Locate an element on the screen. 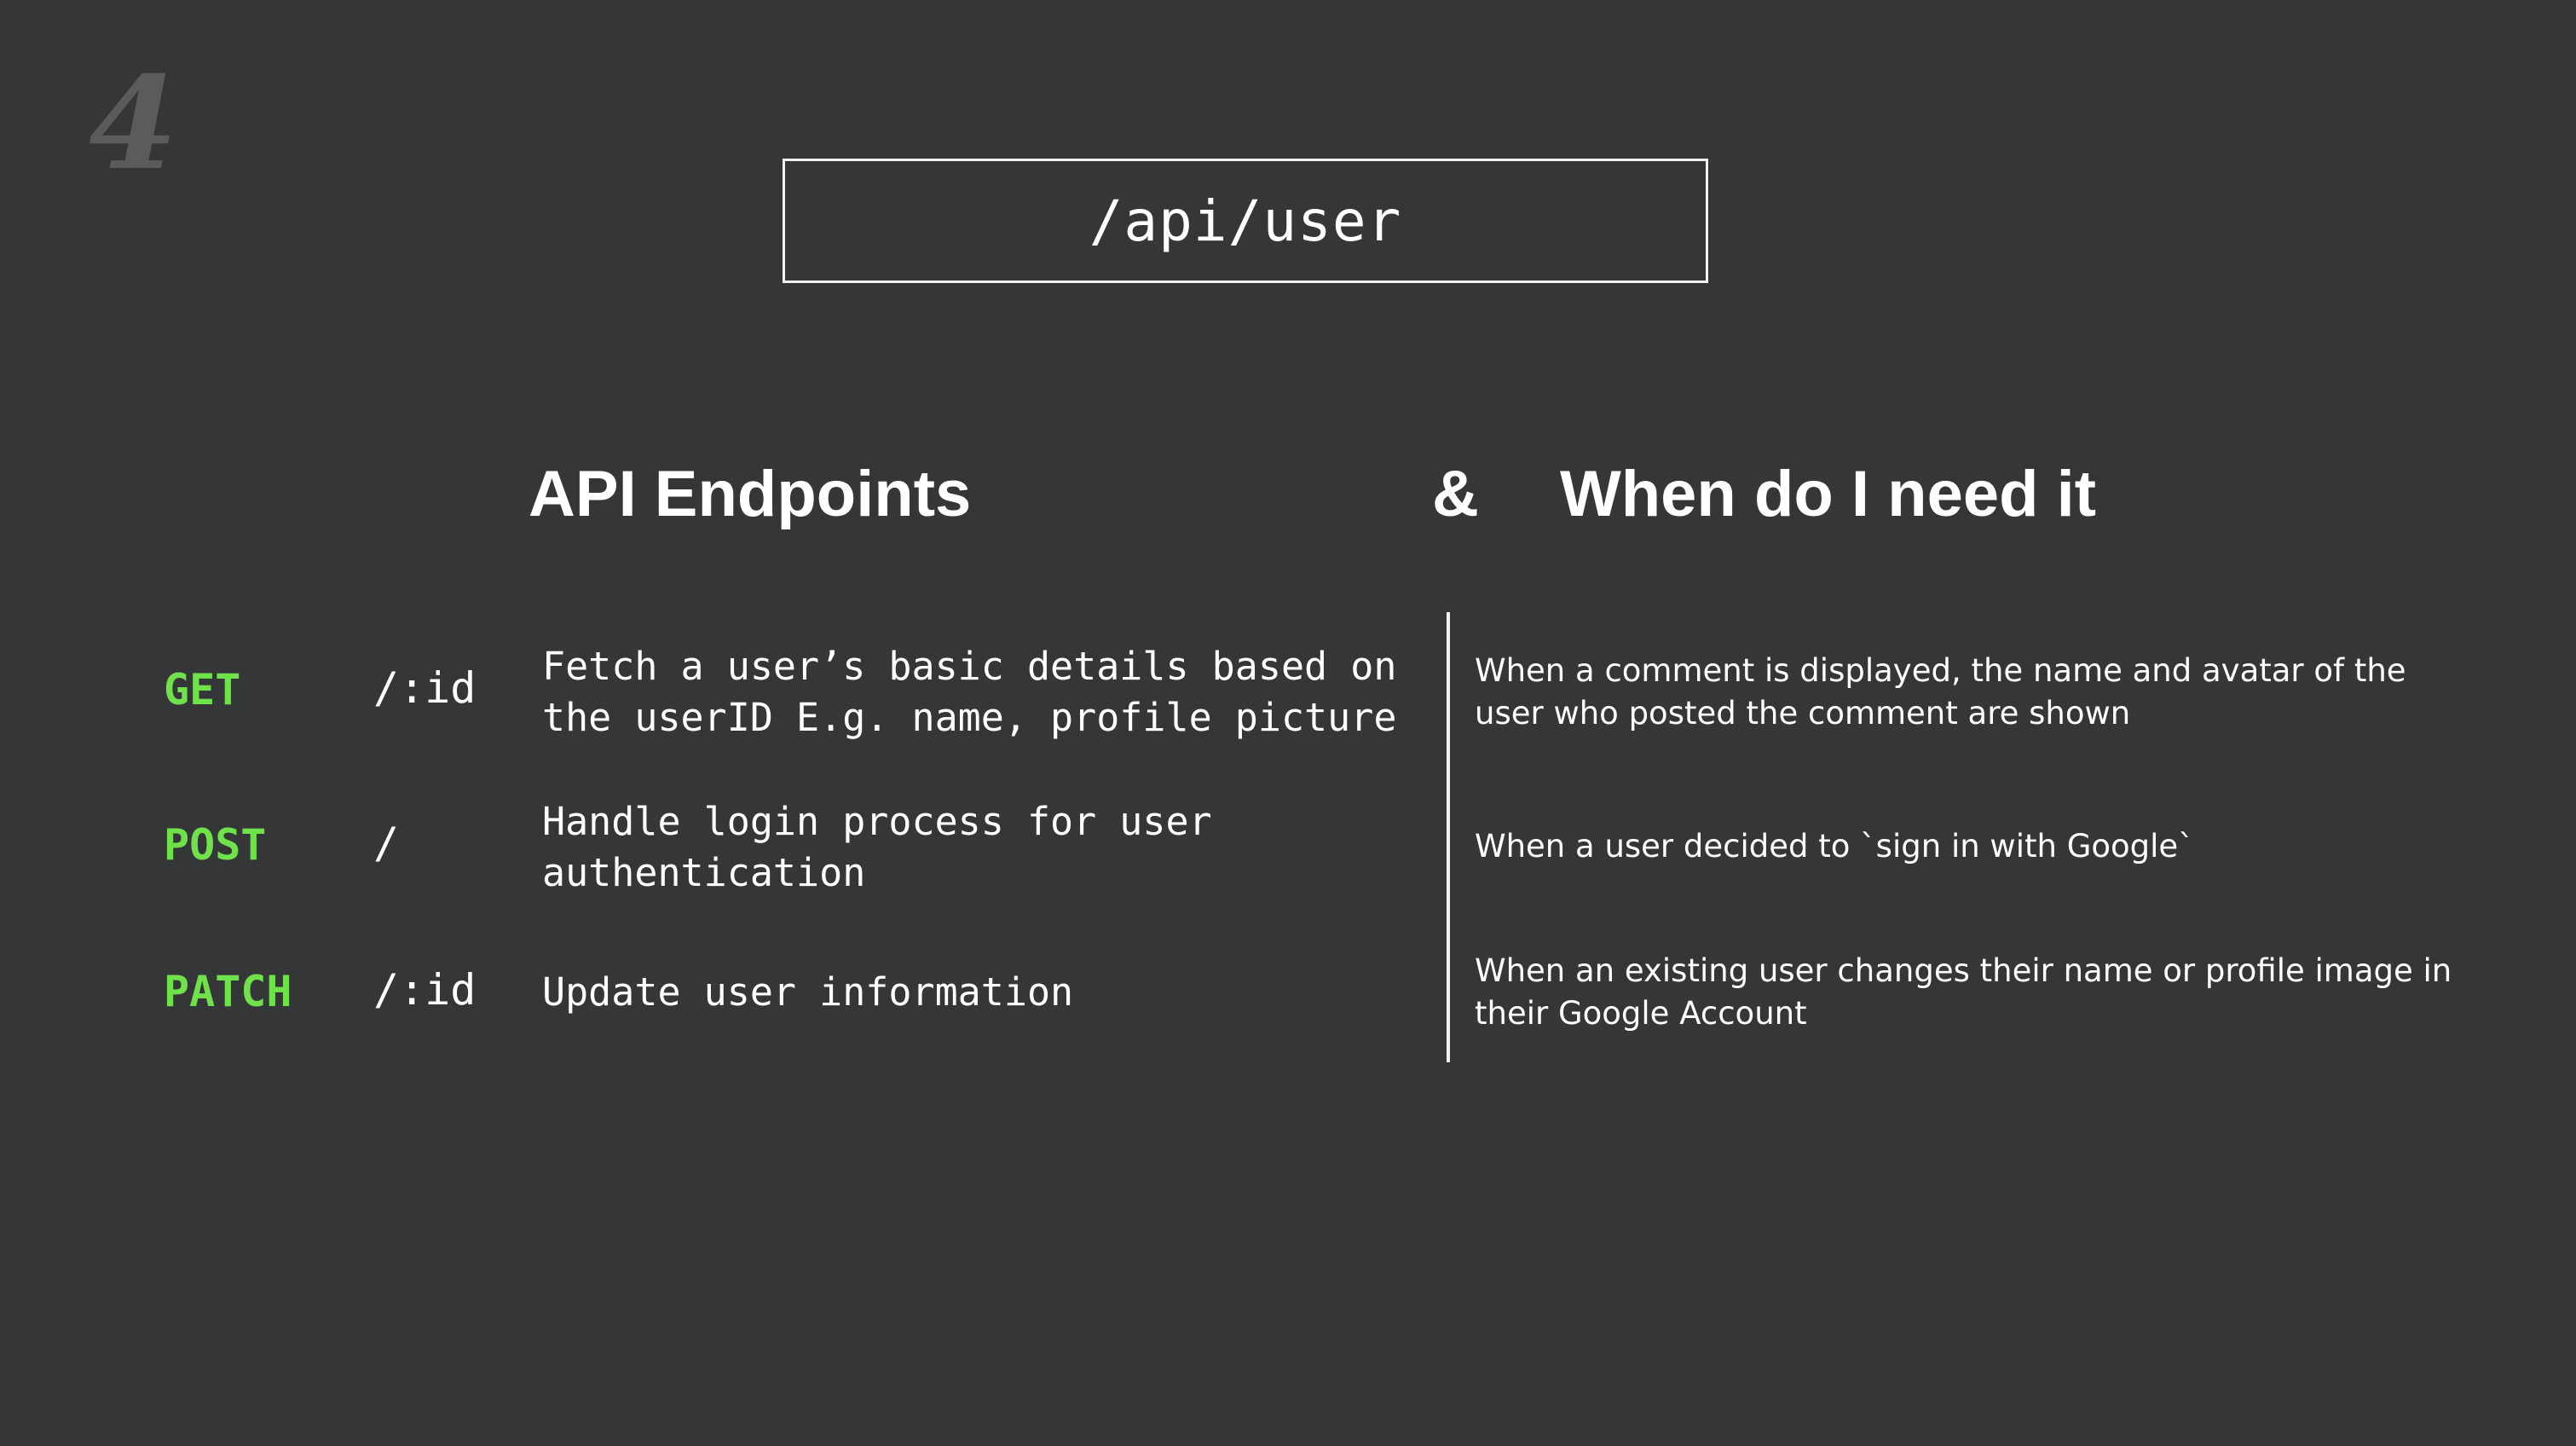 The height and width of the screenshot is (1446, 2576). heading-ampersand: & is located at coordinates (1455, 494).